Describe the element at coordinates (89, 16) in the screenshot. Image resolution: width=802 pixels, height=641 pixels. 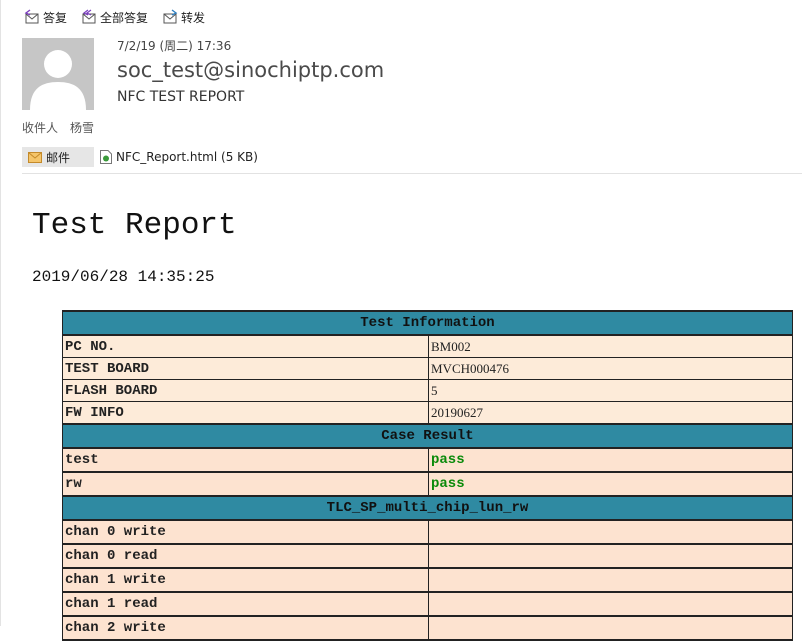
I see `reply-all-icon` at that location.